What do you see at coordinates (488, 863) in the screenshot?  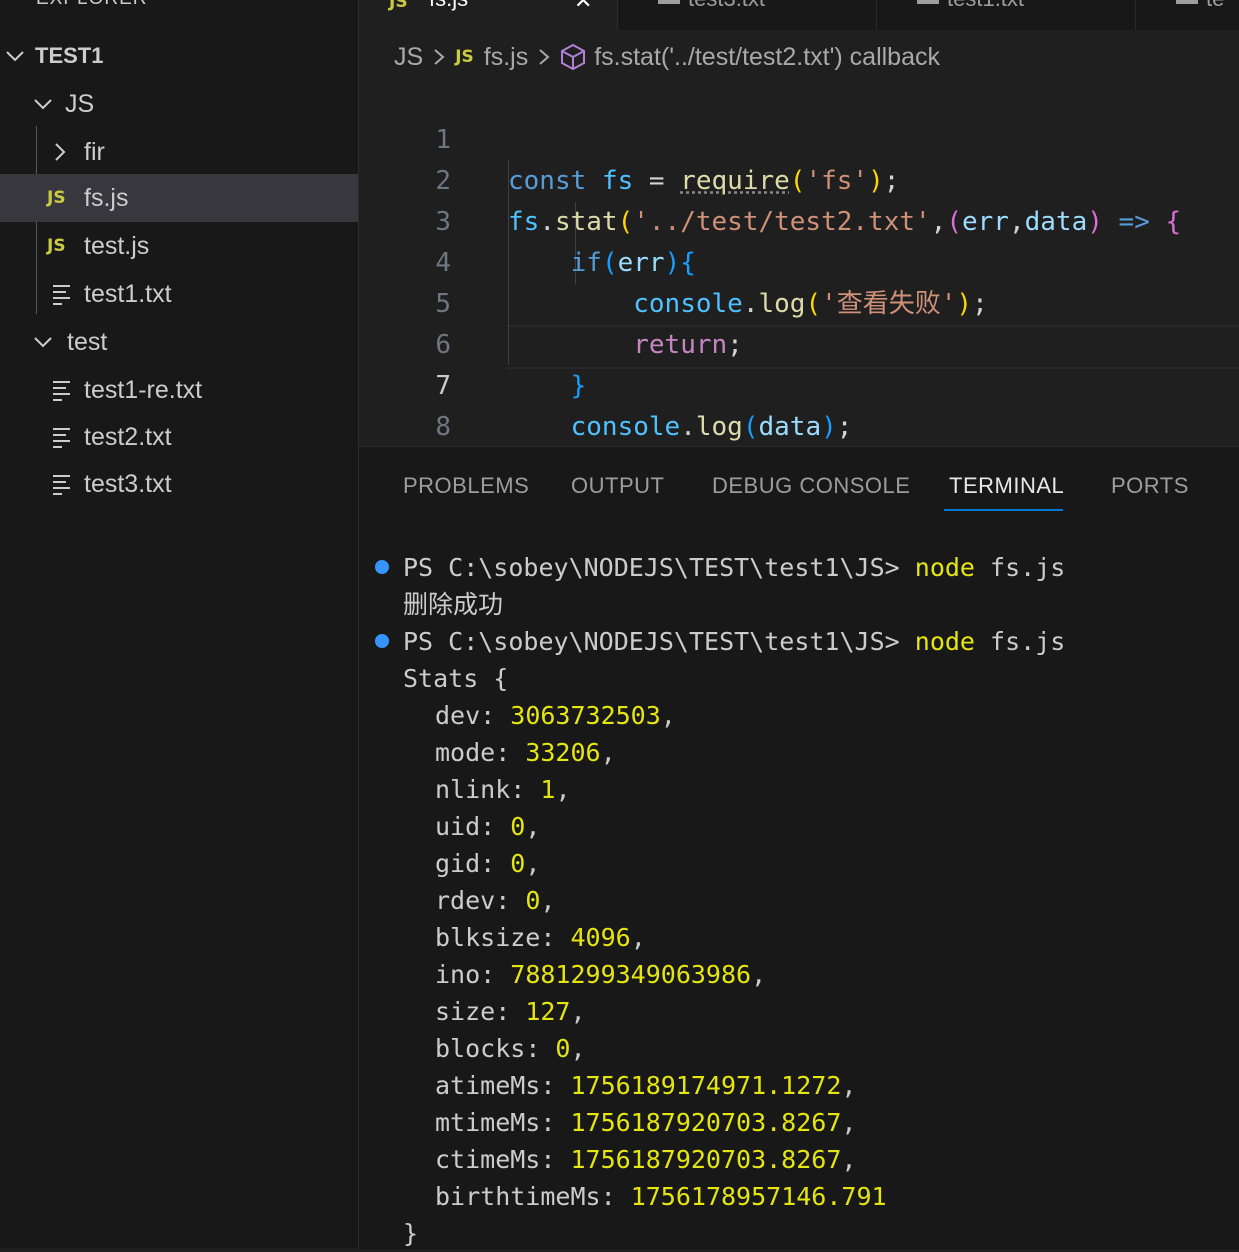 I see `terminal-stats-field: gid: 0,` at bounding box center [488, 863].